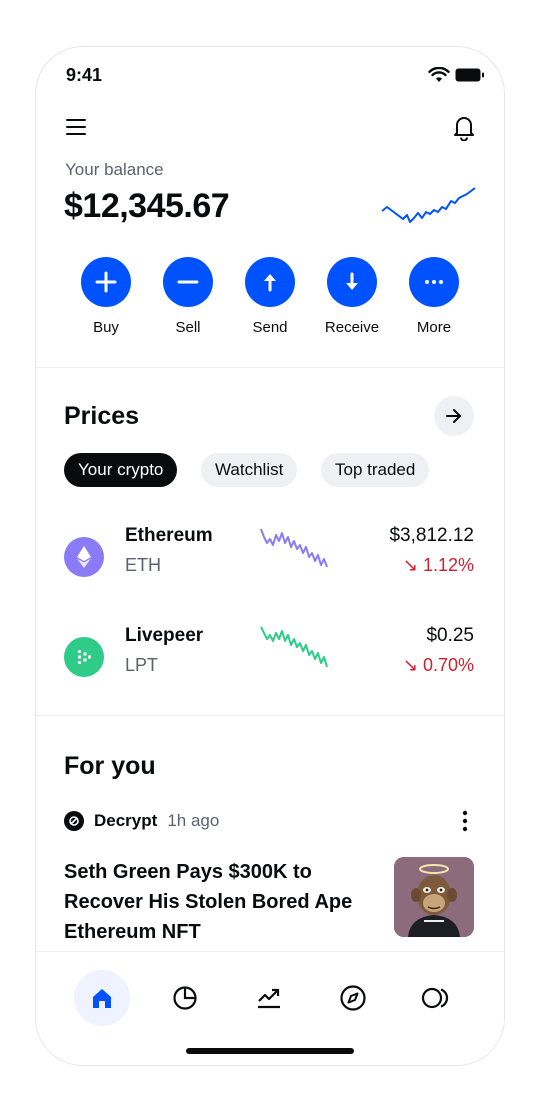 This screenshot has width=540, height=1112. Describe the element at coordinates (106, 327) in the screenshot. I see `buy-label: Buy` at that location.